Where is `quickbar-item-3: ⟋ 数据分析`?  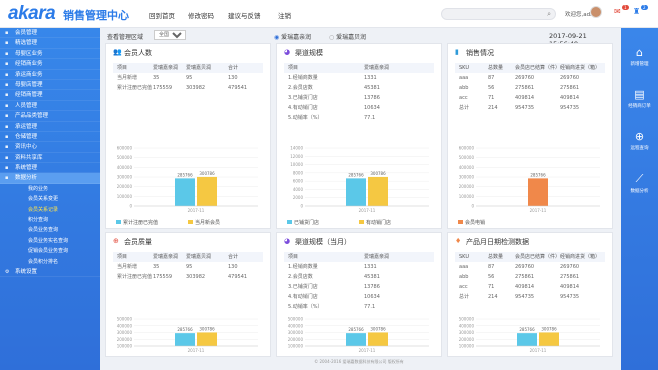 quickbar-item-3: ⟋ 数据分析 is located at coordinates (639, 183).